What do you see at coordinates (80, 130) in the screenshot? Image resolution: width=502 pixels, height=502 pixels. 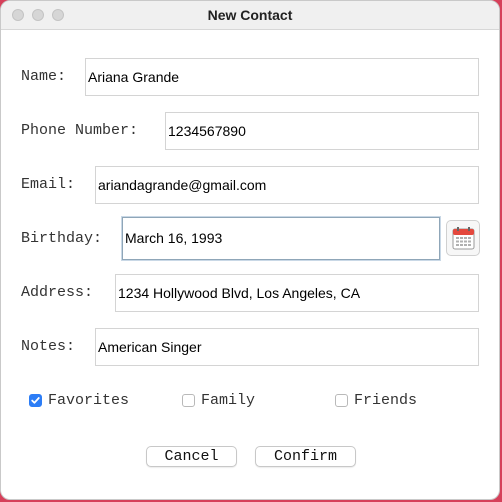 I see `phone-number-label: Phone Number:` at bounding box center [80, 130].